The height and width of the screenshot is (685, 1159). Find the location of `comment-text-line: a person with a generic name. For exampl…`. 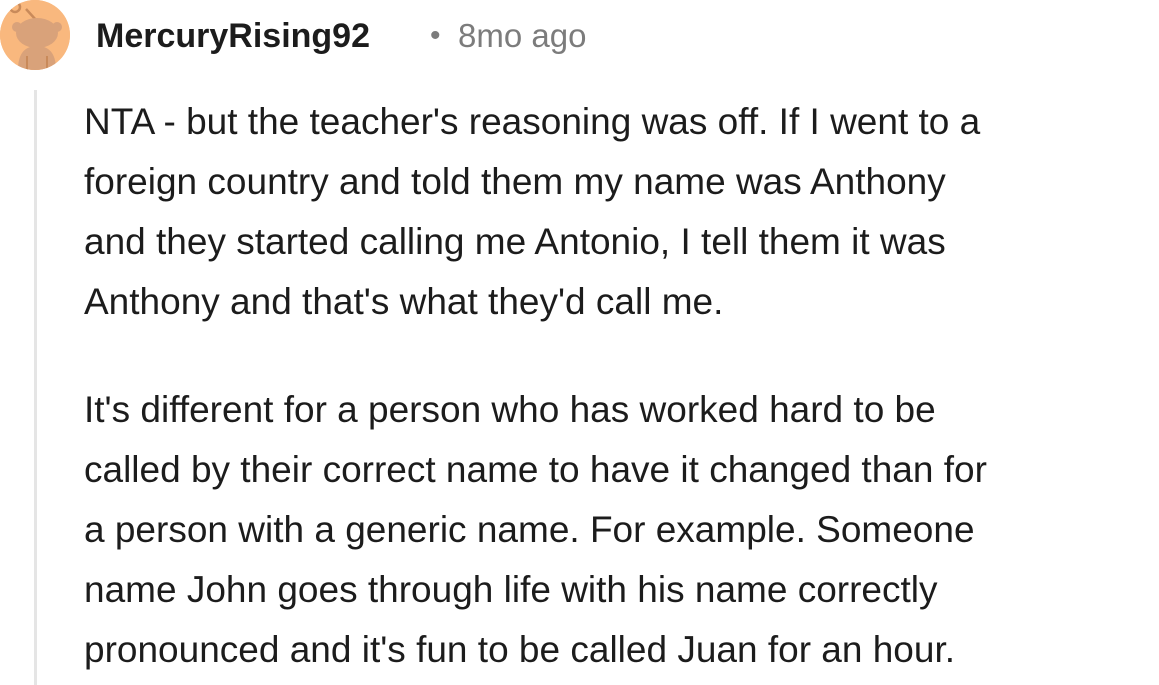

comment-text-line: a person with a generic name. For exampl… is located at coordinates (529, 529).